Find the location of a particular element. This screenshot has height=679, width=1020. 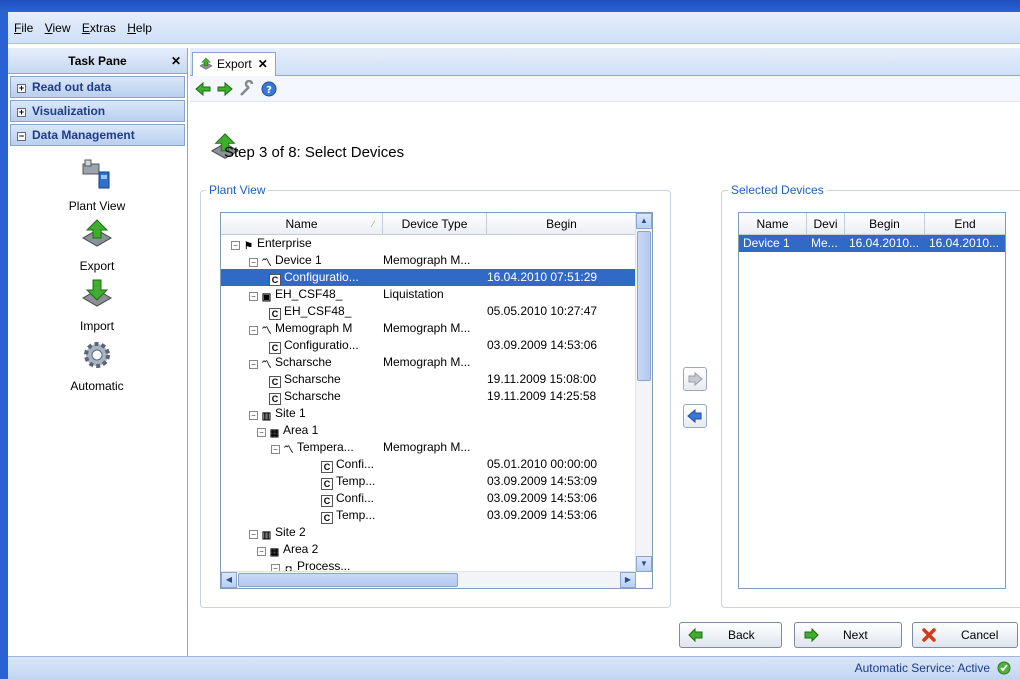

help-icon: ? is located at coordinates (269, 89).